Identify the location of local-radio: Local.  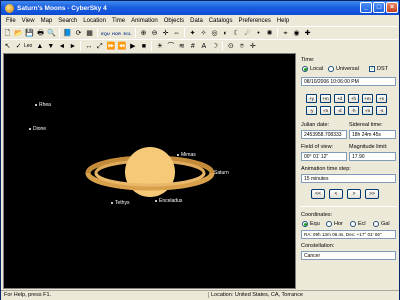
(312, 69).